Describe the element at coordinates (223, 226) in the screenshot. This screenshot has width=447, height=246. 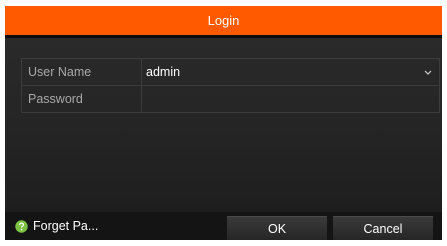
I see `dialog-footer: Forget Pa... OK Cancel` at that location.